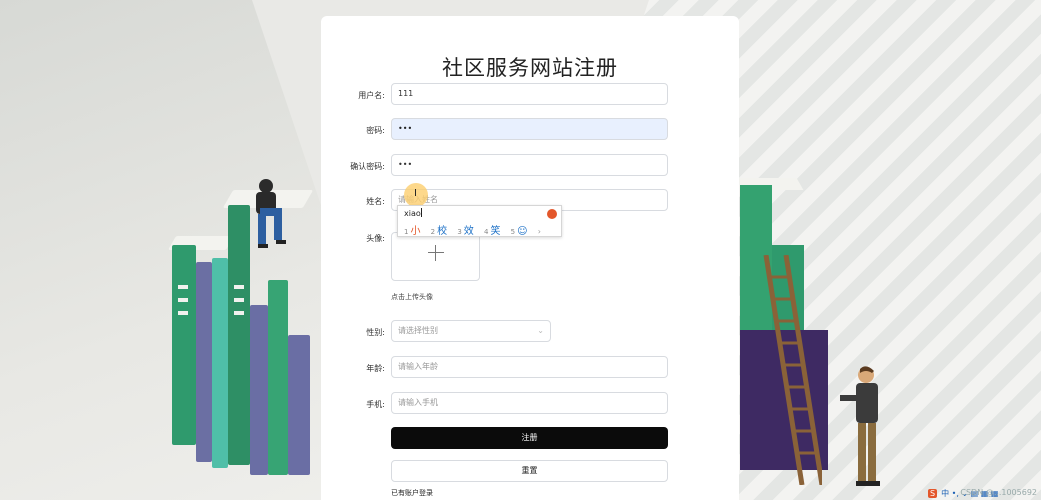 The width and height of the screenshot is (1041, 500). What do you see at coordinates (998, 492) in the screenshot?
I see `watermark: CSDN @...1005692` at bounding box center [998, 492].